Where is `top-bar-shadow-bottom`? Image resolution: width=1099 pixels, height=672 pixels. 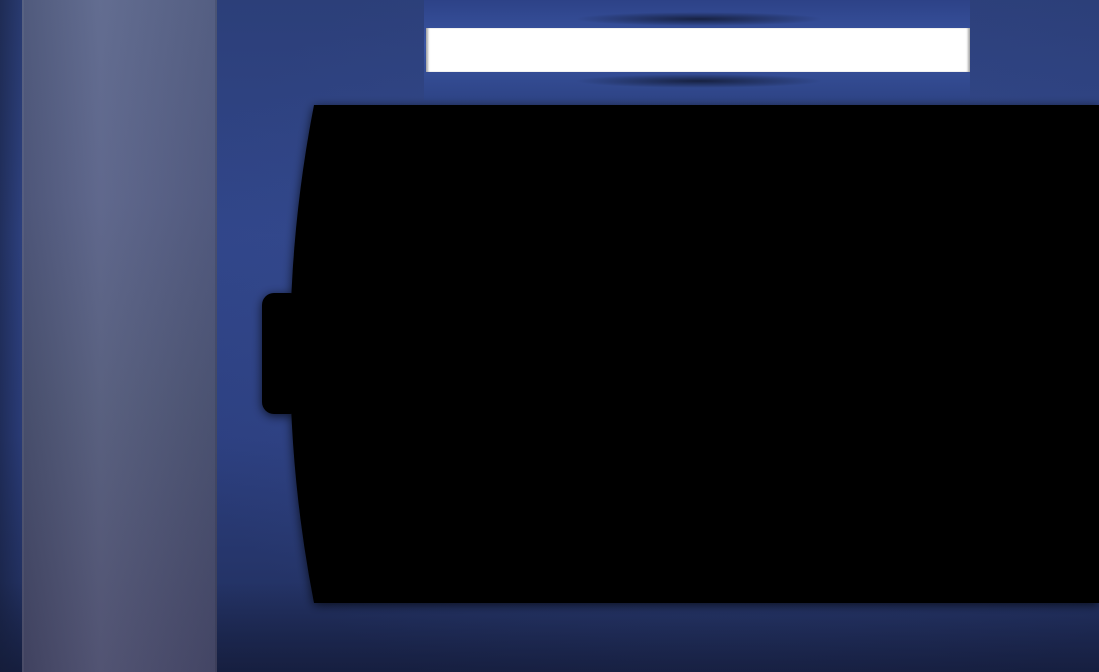 top-bar-shadow-bottom is located at coordinates (699, 81).